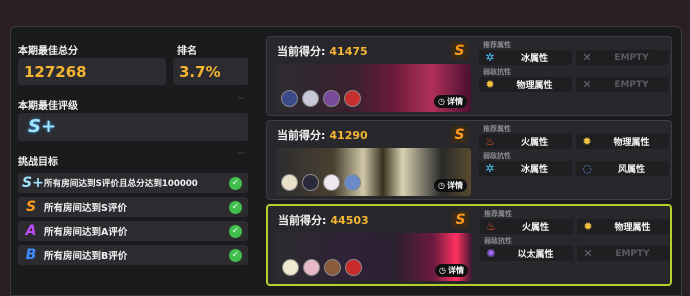  What do you see at coordinates (86, 256) in the screenshot?
I see `goal-text: 所有房间达到B评价` at bounding box center [86, 256].